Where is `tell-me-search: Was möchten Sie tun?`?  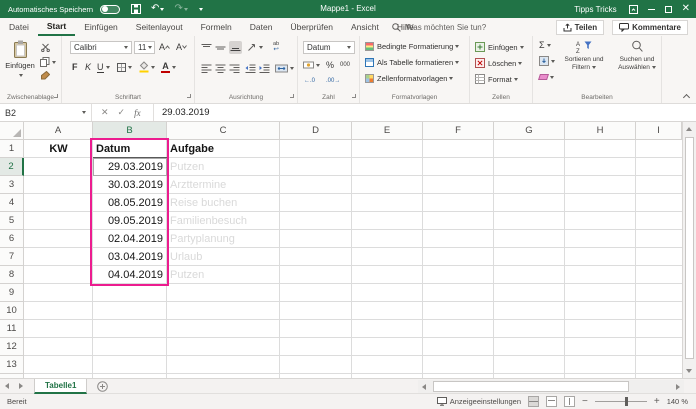 tell-me-search: Was möchten Sie tun? is located at coordinates (439, 27).